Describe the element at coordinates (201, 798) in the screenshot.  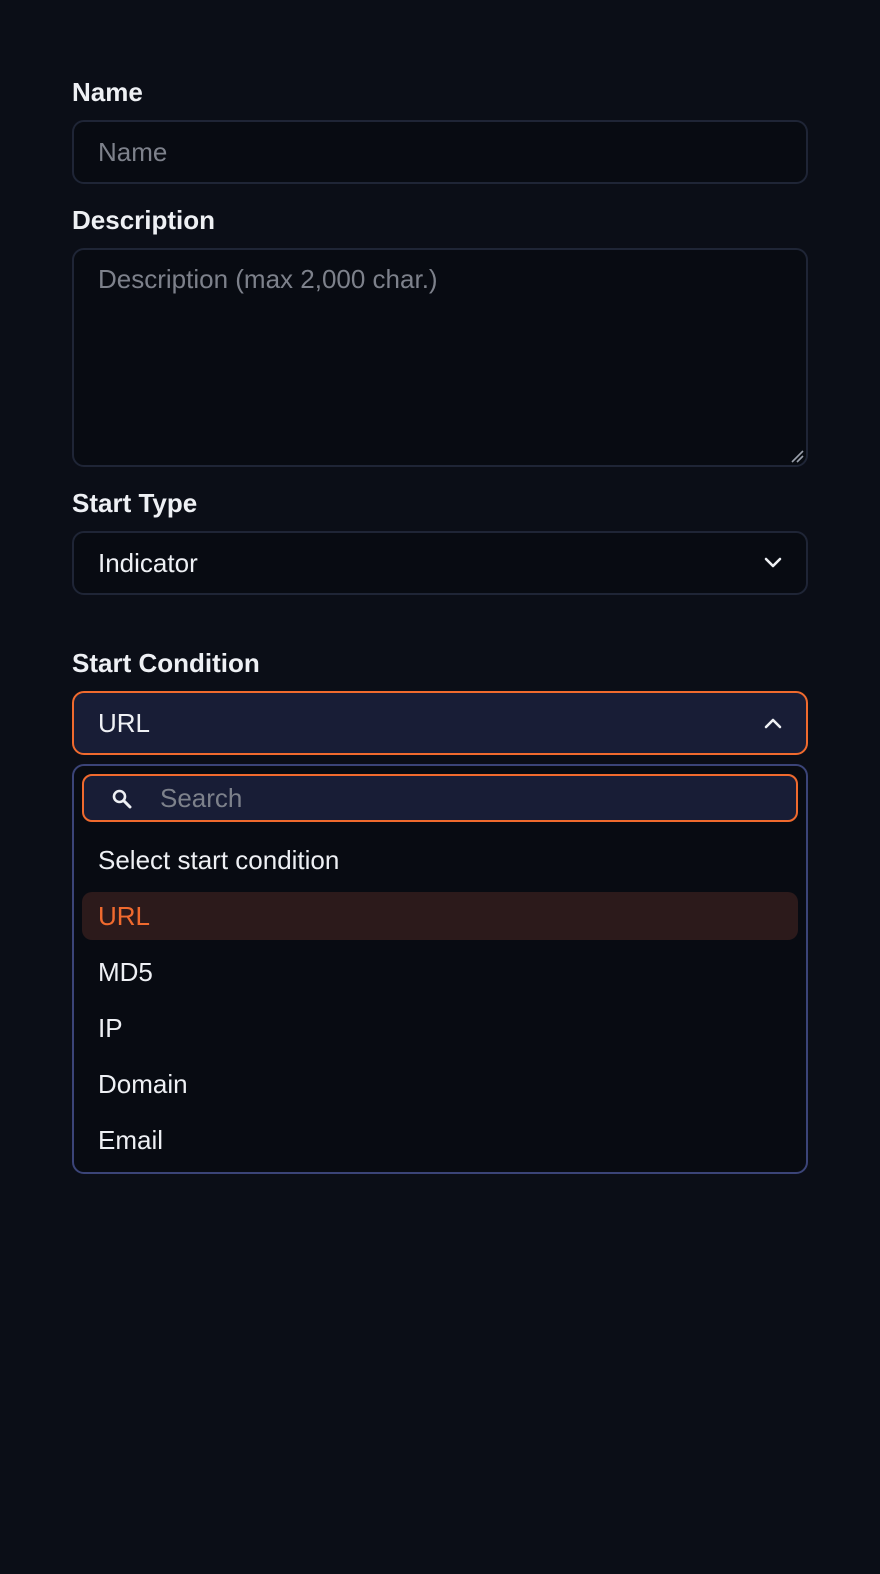
I see `search-placeholder: Search` at that location.